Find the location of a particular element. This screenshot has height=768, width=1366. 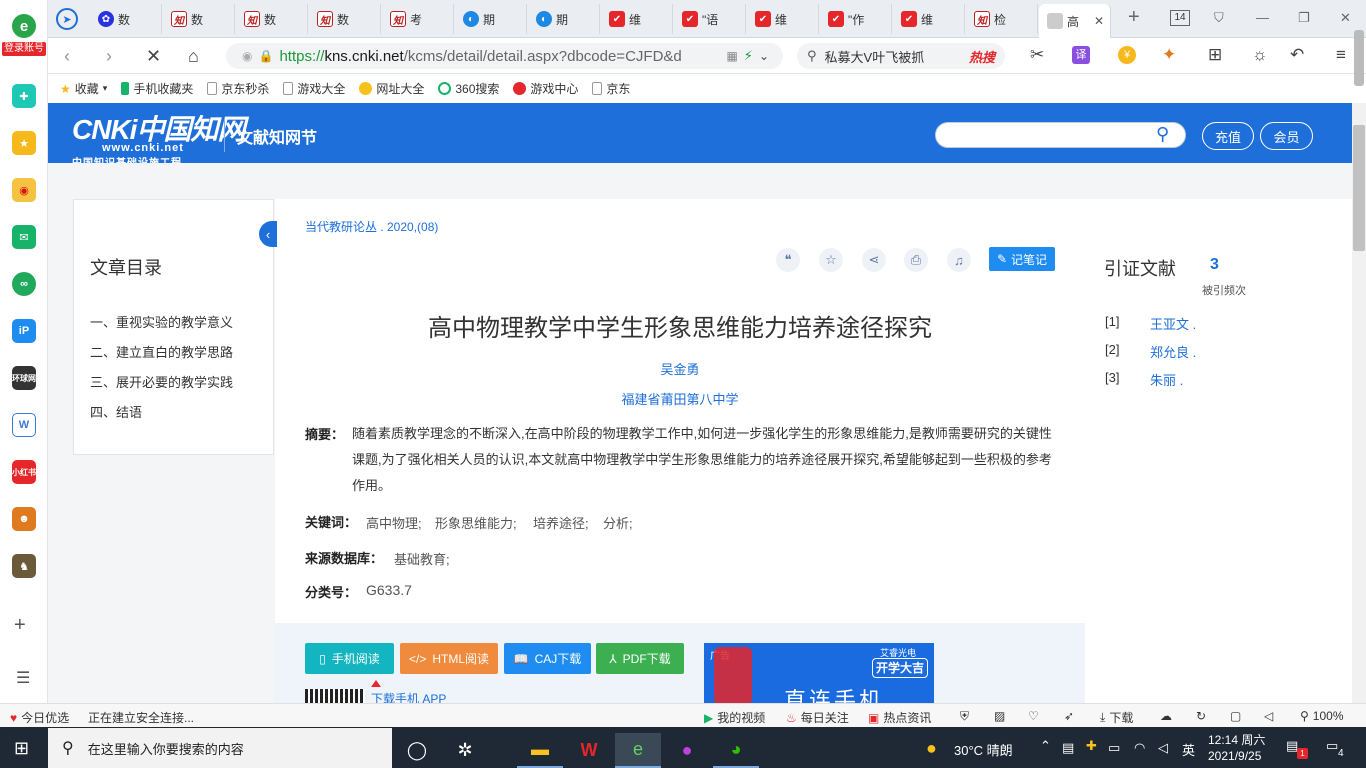

rocket-icon: ➶ is located at coordinates (1069, 716).